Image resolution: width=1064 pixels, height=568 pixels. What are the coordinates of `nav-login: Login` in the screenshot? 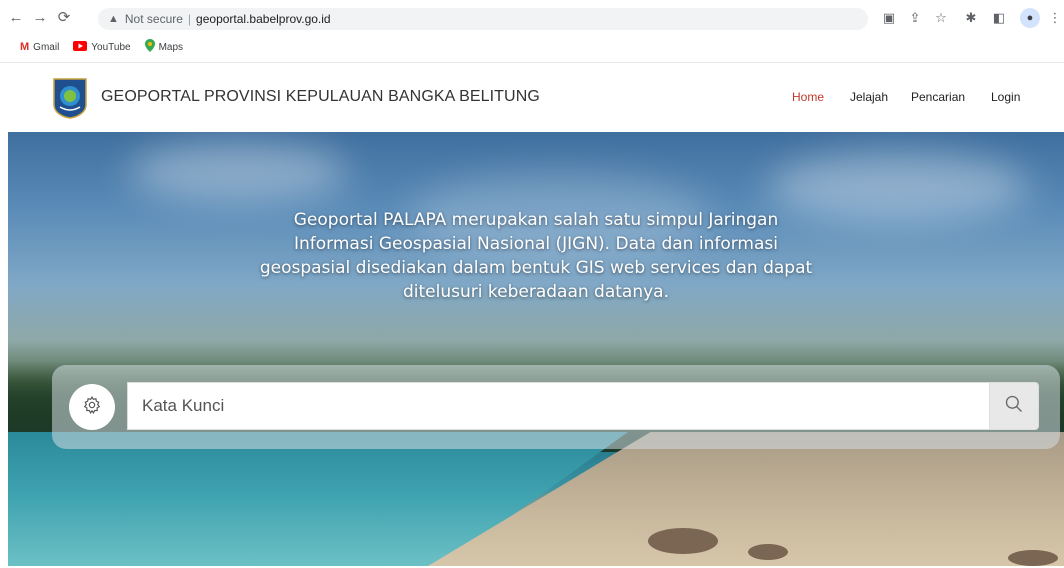 It's located at (1005, 97).